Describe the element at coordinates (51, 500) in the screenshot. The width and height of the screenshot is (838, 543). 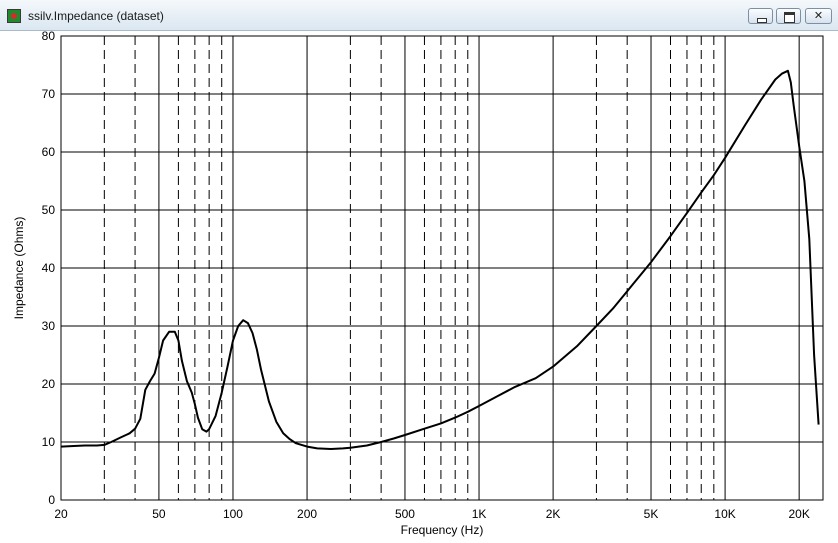
I see `y-tick-label: 0` at that location.